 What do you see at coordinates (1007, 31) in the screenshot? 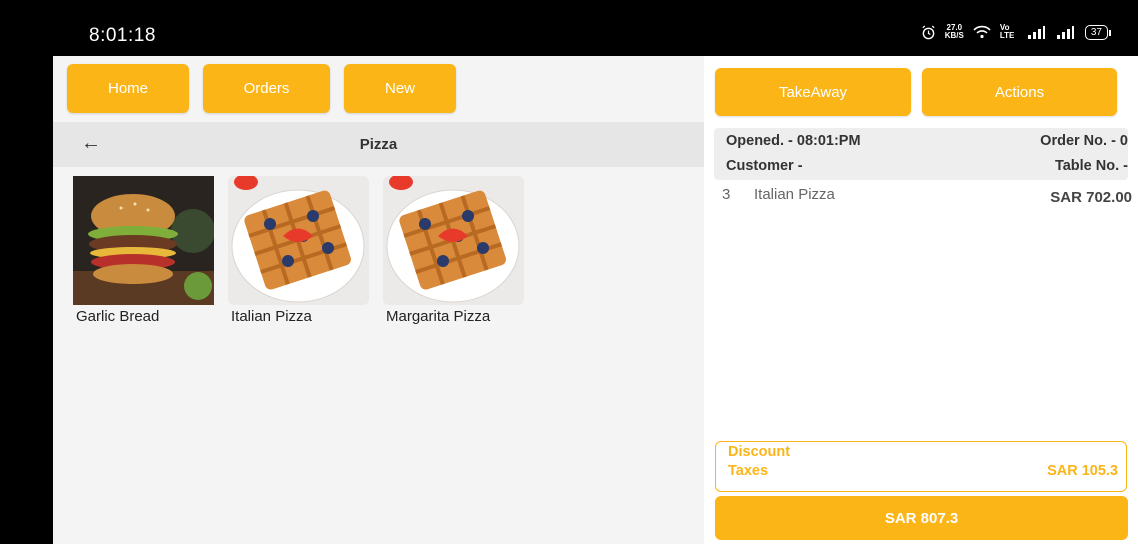
I see `volte-indicator: Vo LTE` at bounding box center [1007, 31].